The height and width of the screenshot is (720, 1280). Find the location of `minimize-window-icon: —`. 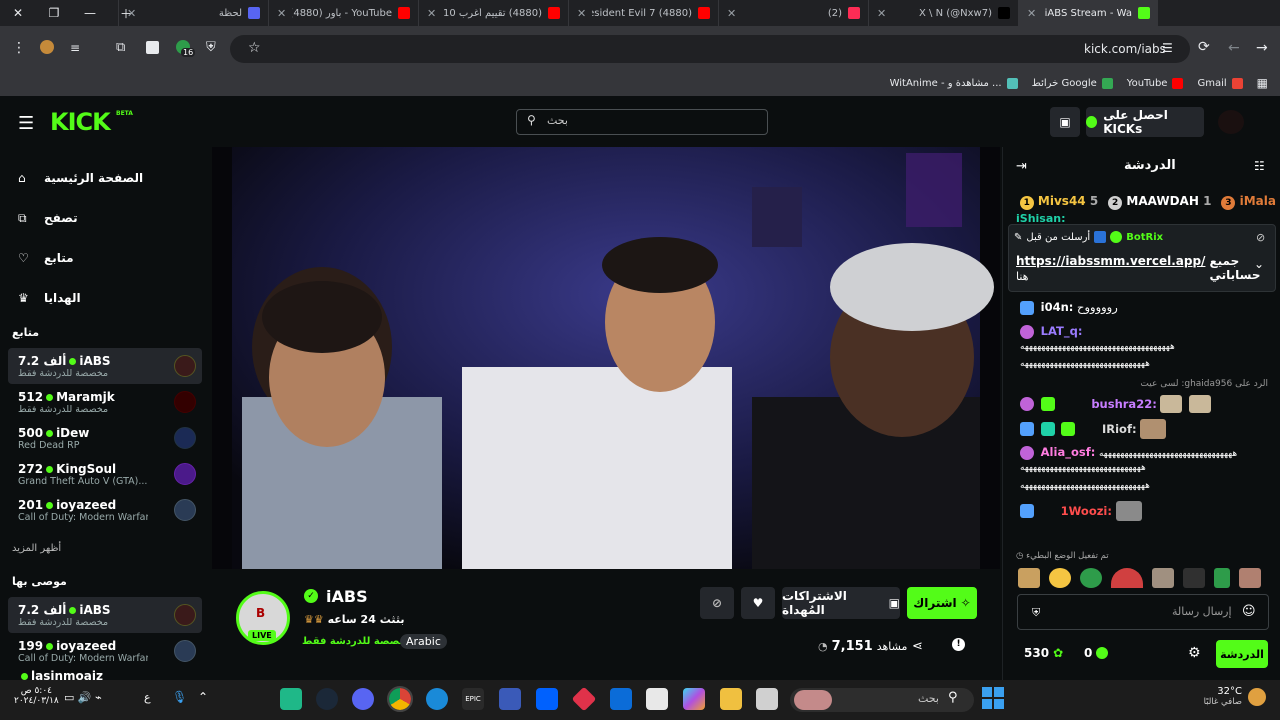

minimize-window-icon: — is located at coordinates (90, 13).